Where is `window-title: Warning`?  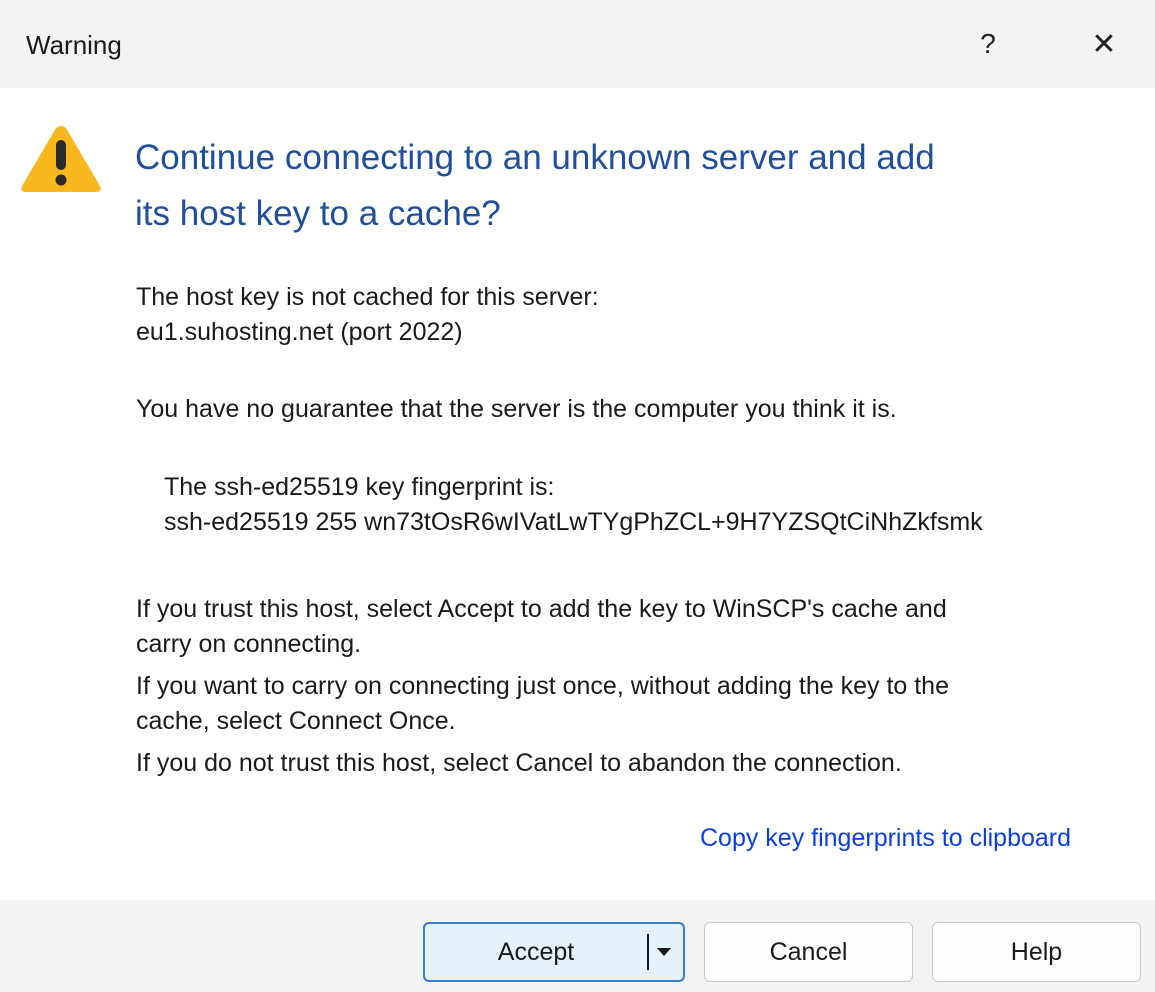
window-title: Warning is located at coordinates (74, 45).